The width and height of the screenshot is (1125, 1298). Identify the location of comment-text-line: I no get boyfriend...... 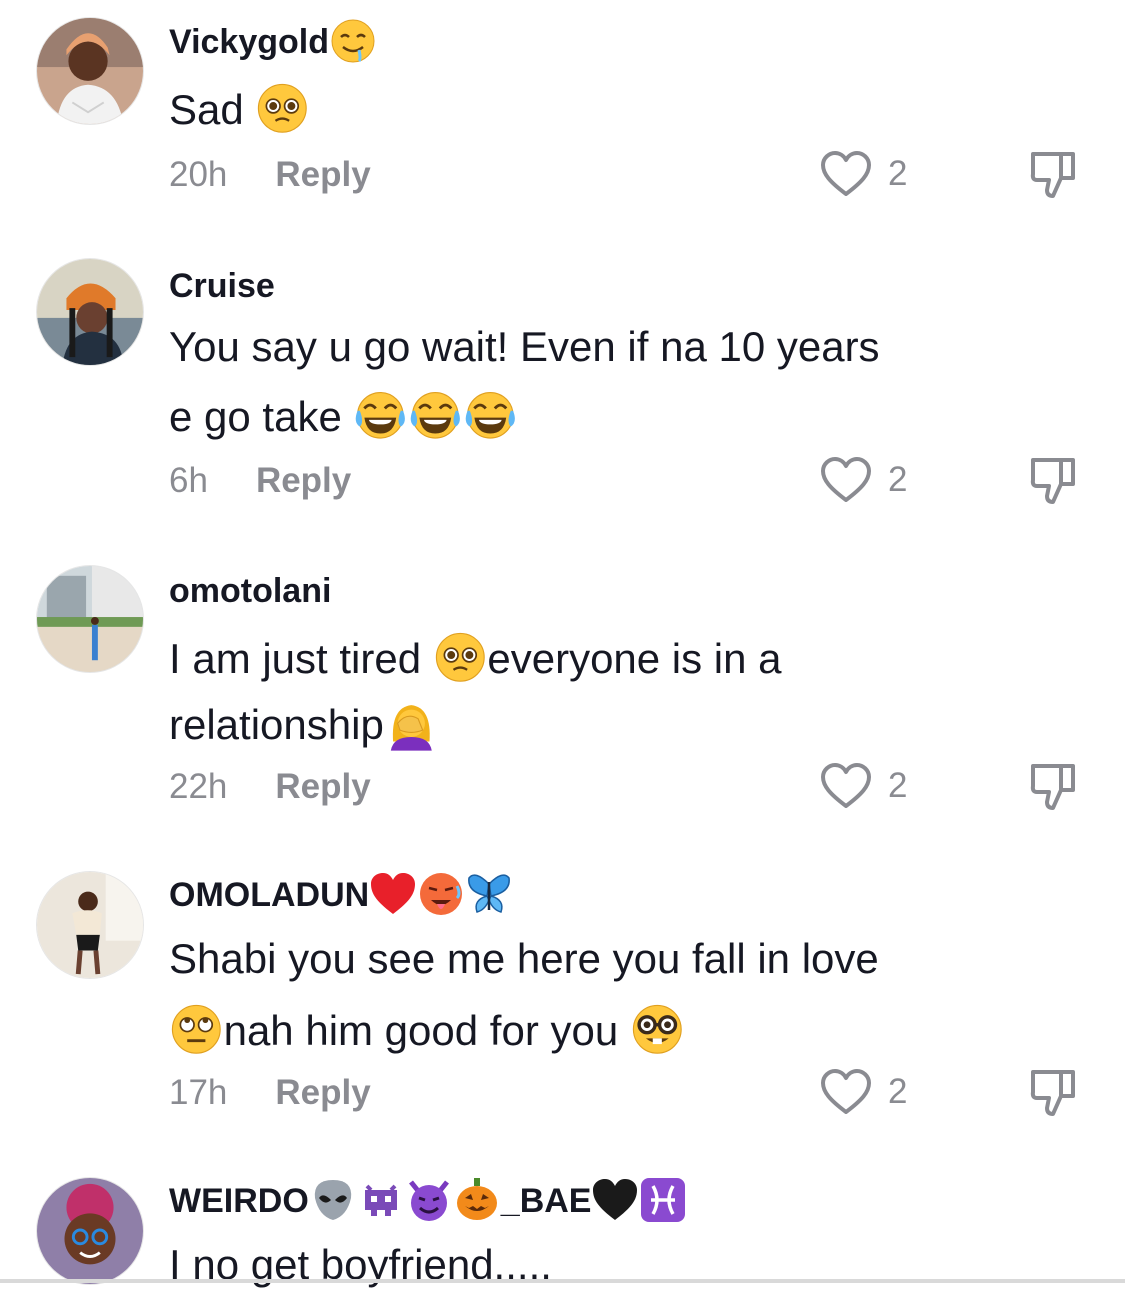
(360, 1264).